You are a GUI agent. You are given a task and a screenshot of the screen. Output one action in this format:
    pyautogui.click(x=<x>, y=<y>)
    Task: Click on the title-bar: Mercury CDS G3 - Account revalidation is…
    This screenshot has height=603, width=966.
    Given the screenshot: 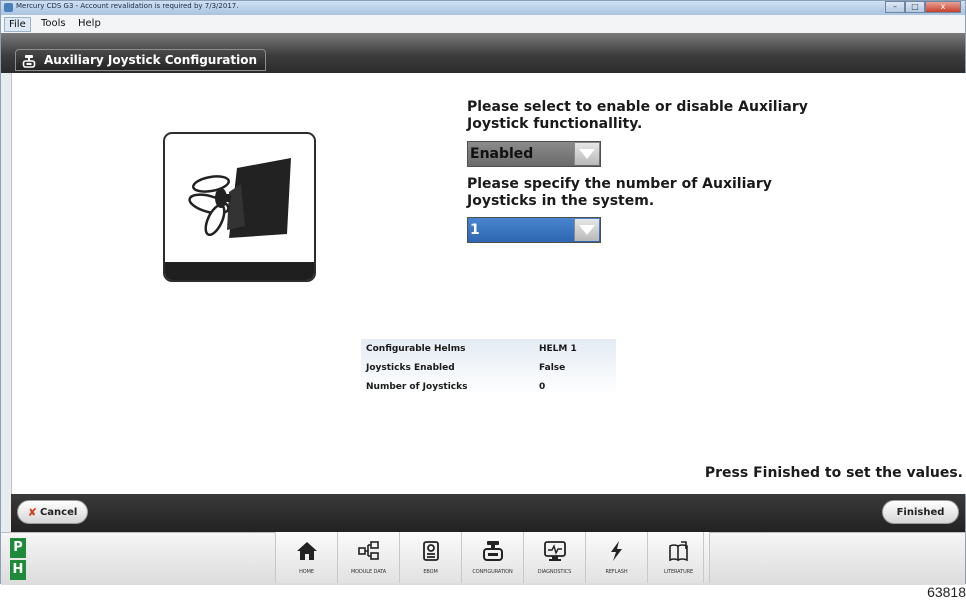 What is the action you would take?
    pyautogui.click(x=483, y=8)
    